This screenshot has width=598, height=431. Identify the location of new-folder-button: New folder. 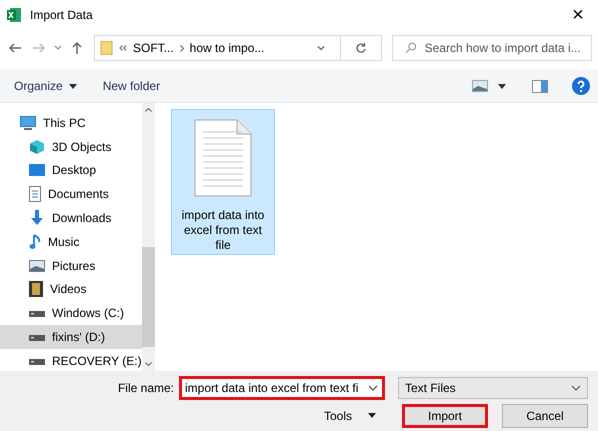
(131, 86).